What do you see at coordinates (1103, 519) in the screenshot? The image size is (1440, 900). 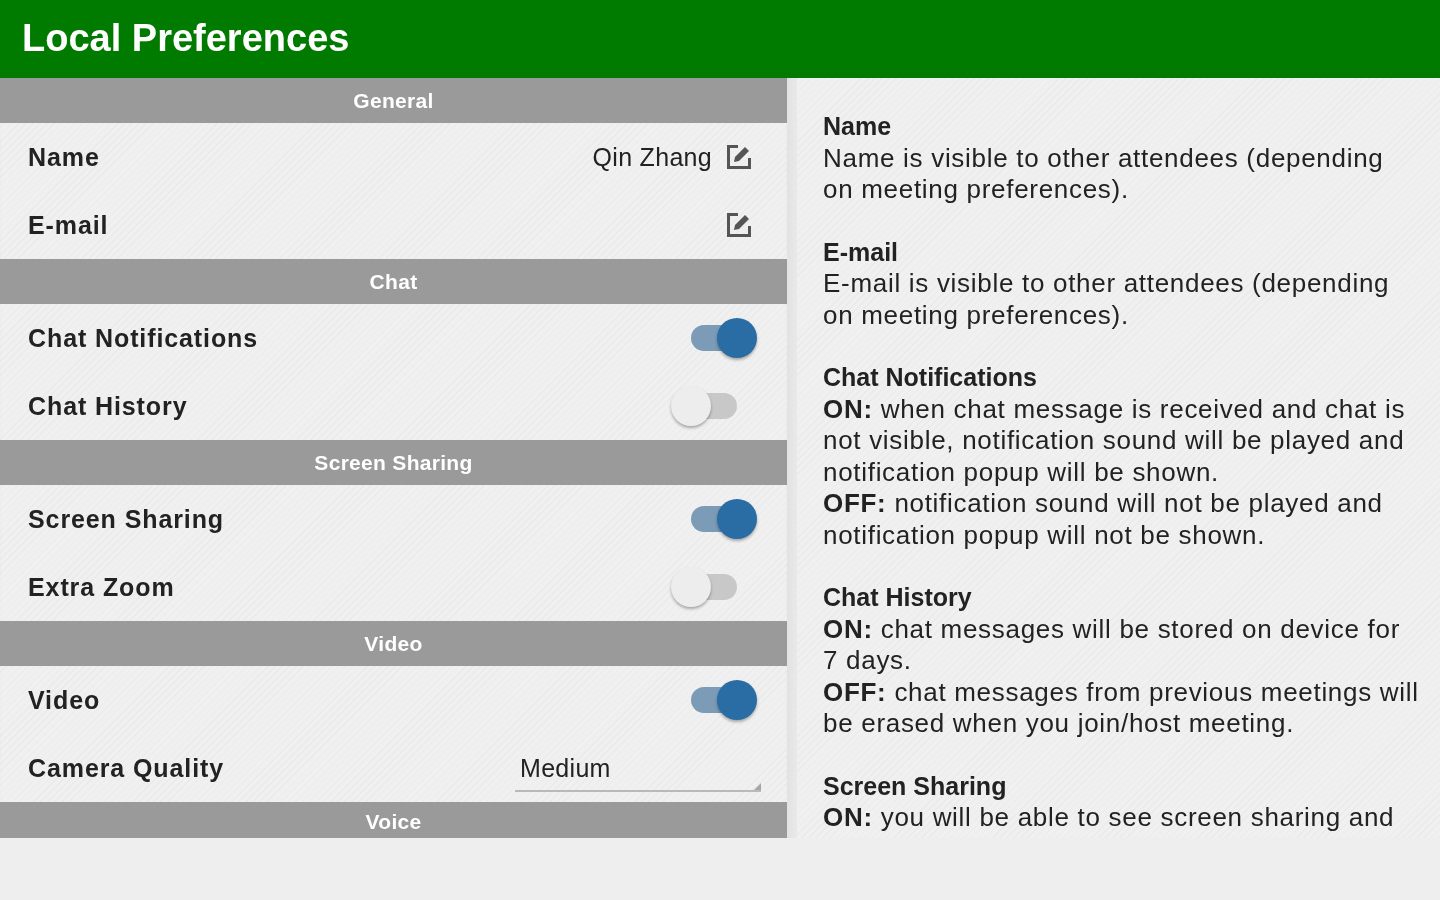 I see `help-text: OFF: notification sound will not be played and notification popup will not be shown.` at bounding box center [1103, 519].